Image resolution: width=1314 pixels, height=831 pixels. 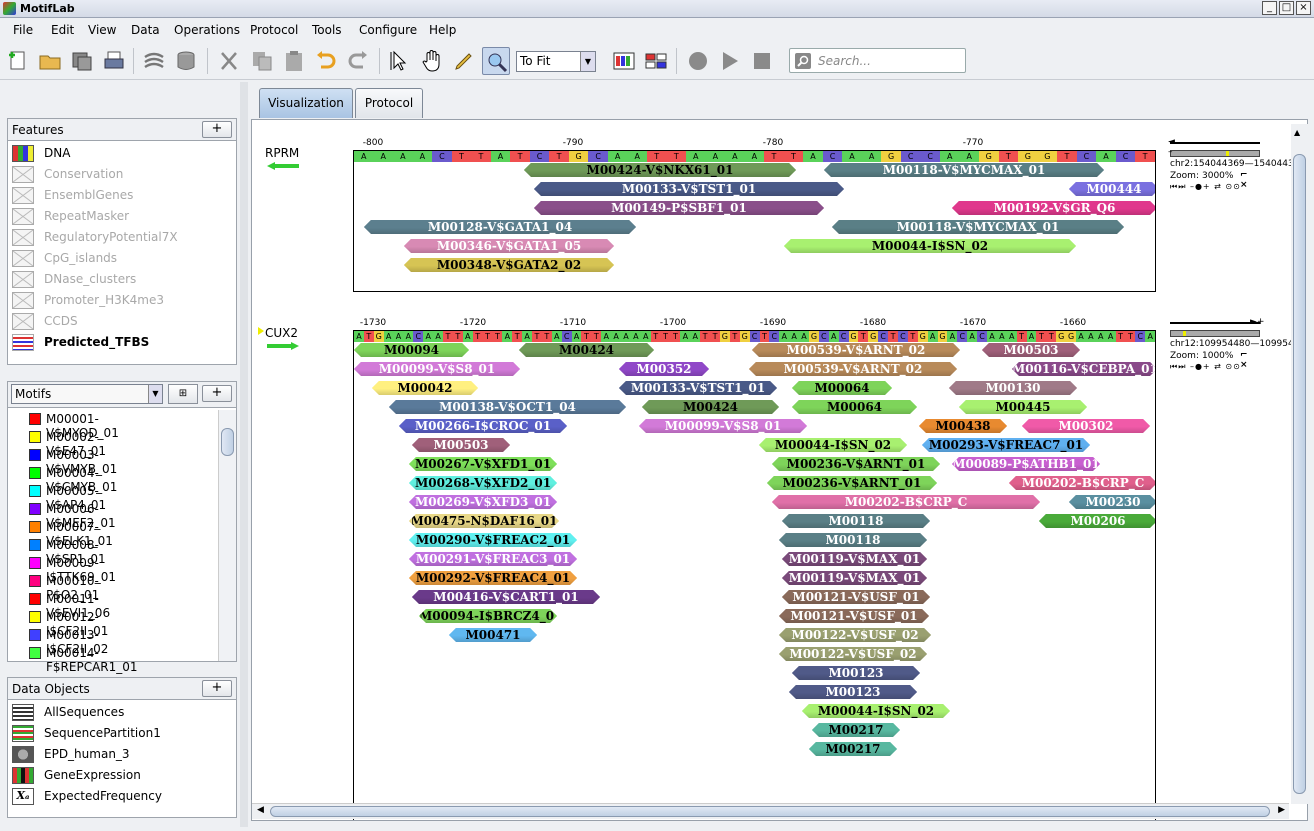 I want to click on strand-orientation-icon: ◄ –, so click(x=1171, y=147).